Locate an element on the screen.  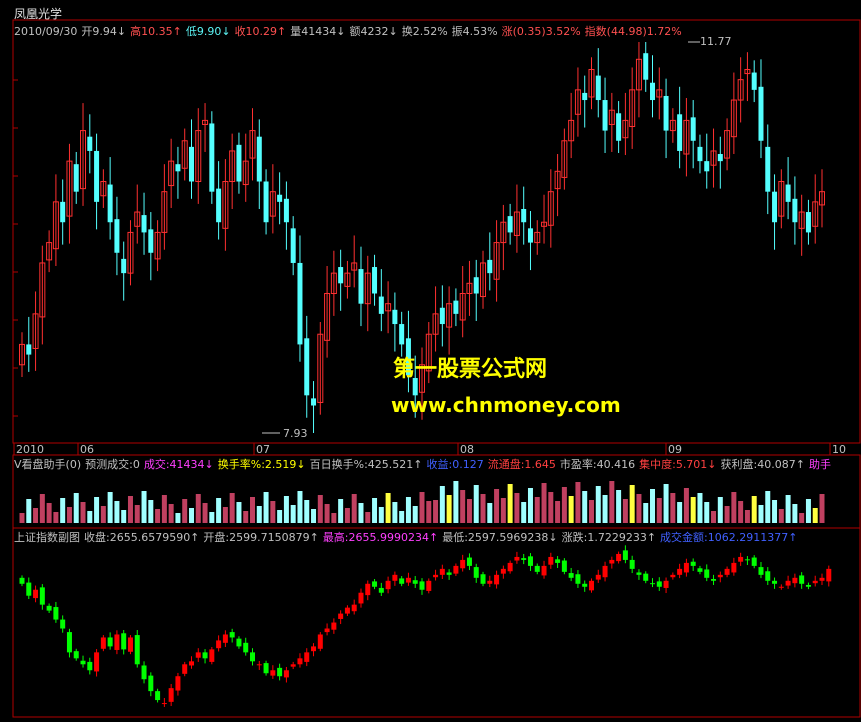
x-axis-label: 10 is located at coordinates (839, 449).